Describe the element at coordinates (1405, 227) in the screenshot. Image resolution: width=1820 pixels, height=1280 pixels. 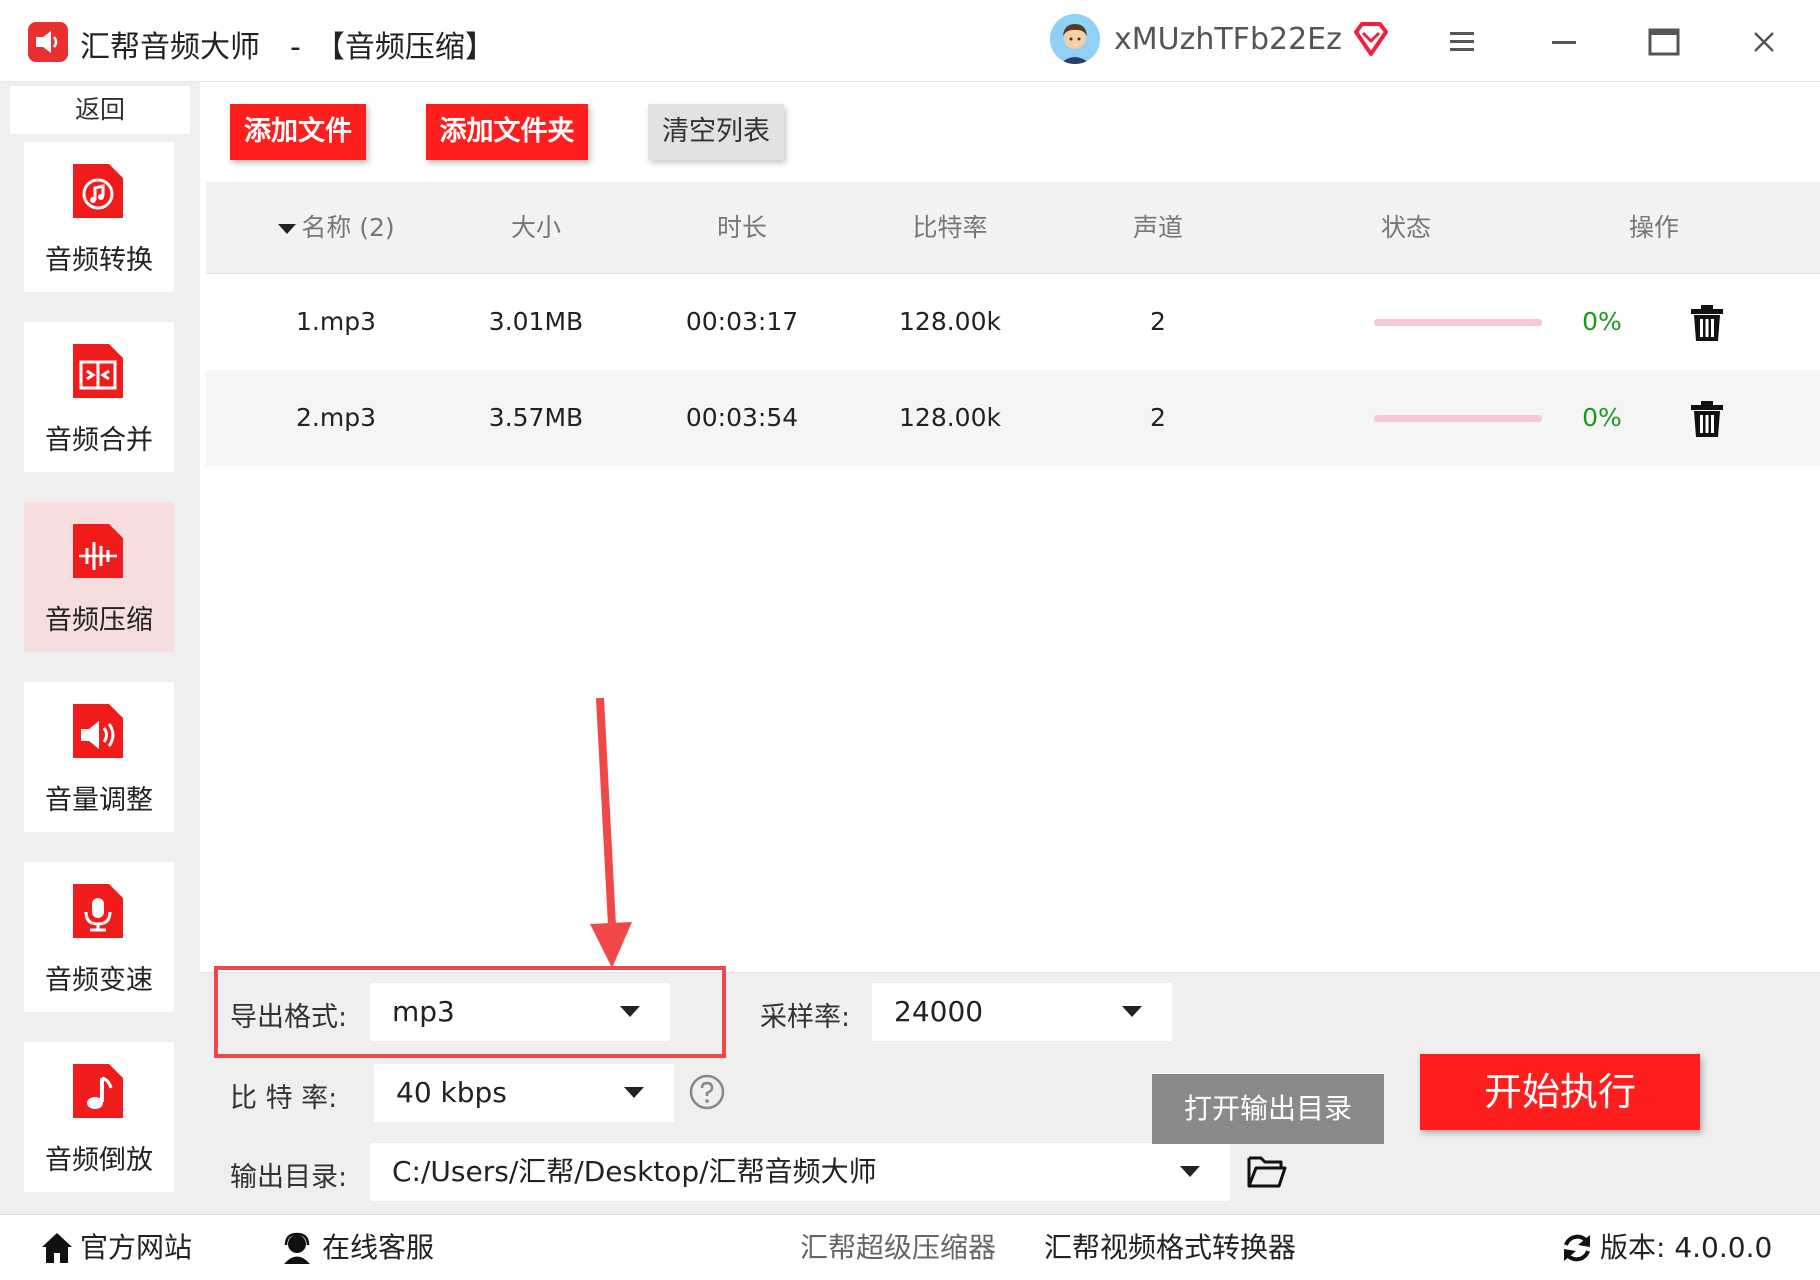
I see `header-status: 状态` at that location.